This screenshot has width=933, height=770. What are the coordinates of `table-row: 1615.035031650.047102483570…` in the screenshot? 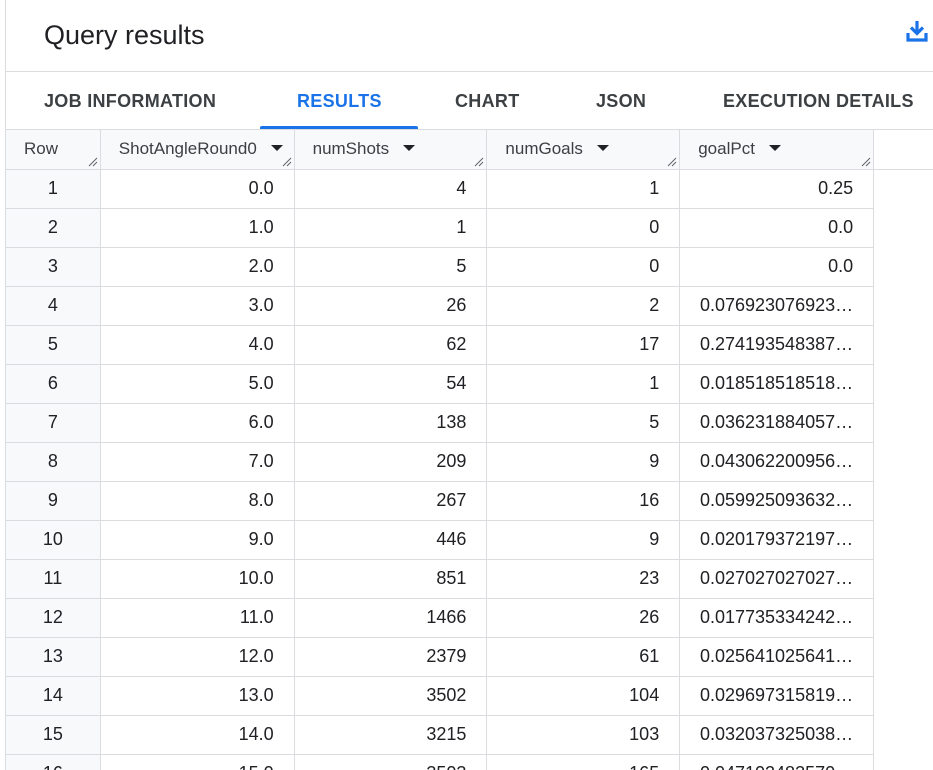 It's located at (469, 762).